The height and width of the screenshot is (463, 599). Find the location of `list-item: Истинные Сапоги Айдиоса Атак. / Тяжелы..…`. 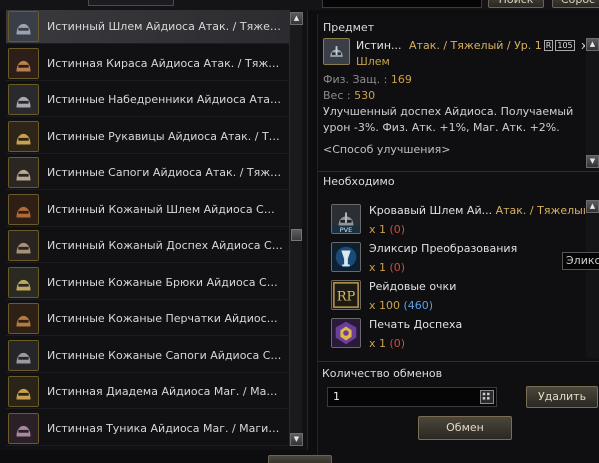

list-item: Истинные Сапоги Айдиоса Атак. / Тяжелы..… is located at coordinates (148, 173).